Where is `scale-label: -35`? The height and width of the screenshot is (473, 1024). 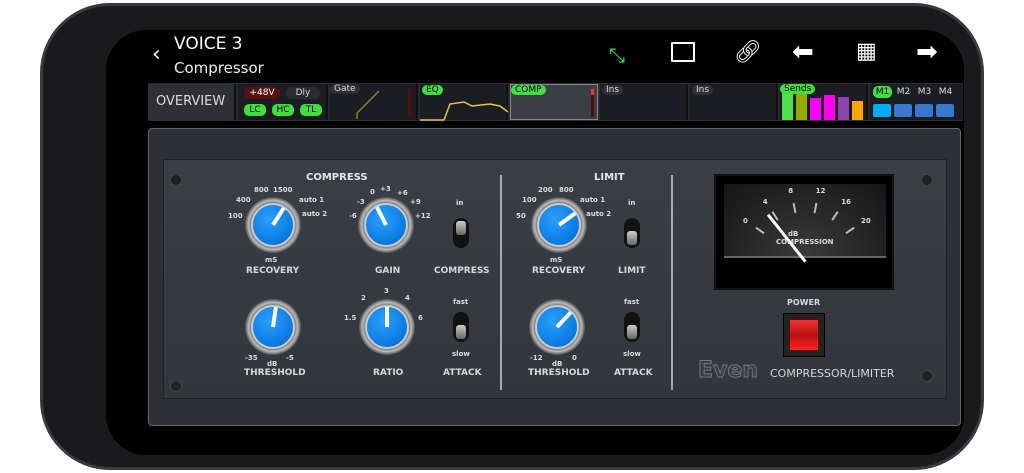
scale-label: -35 is located at coordinates (251, 358).